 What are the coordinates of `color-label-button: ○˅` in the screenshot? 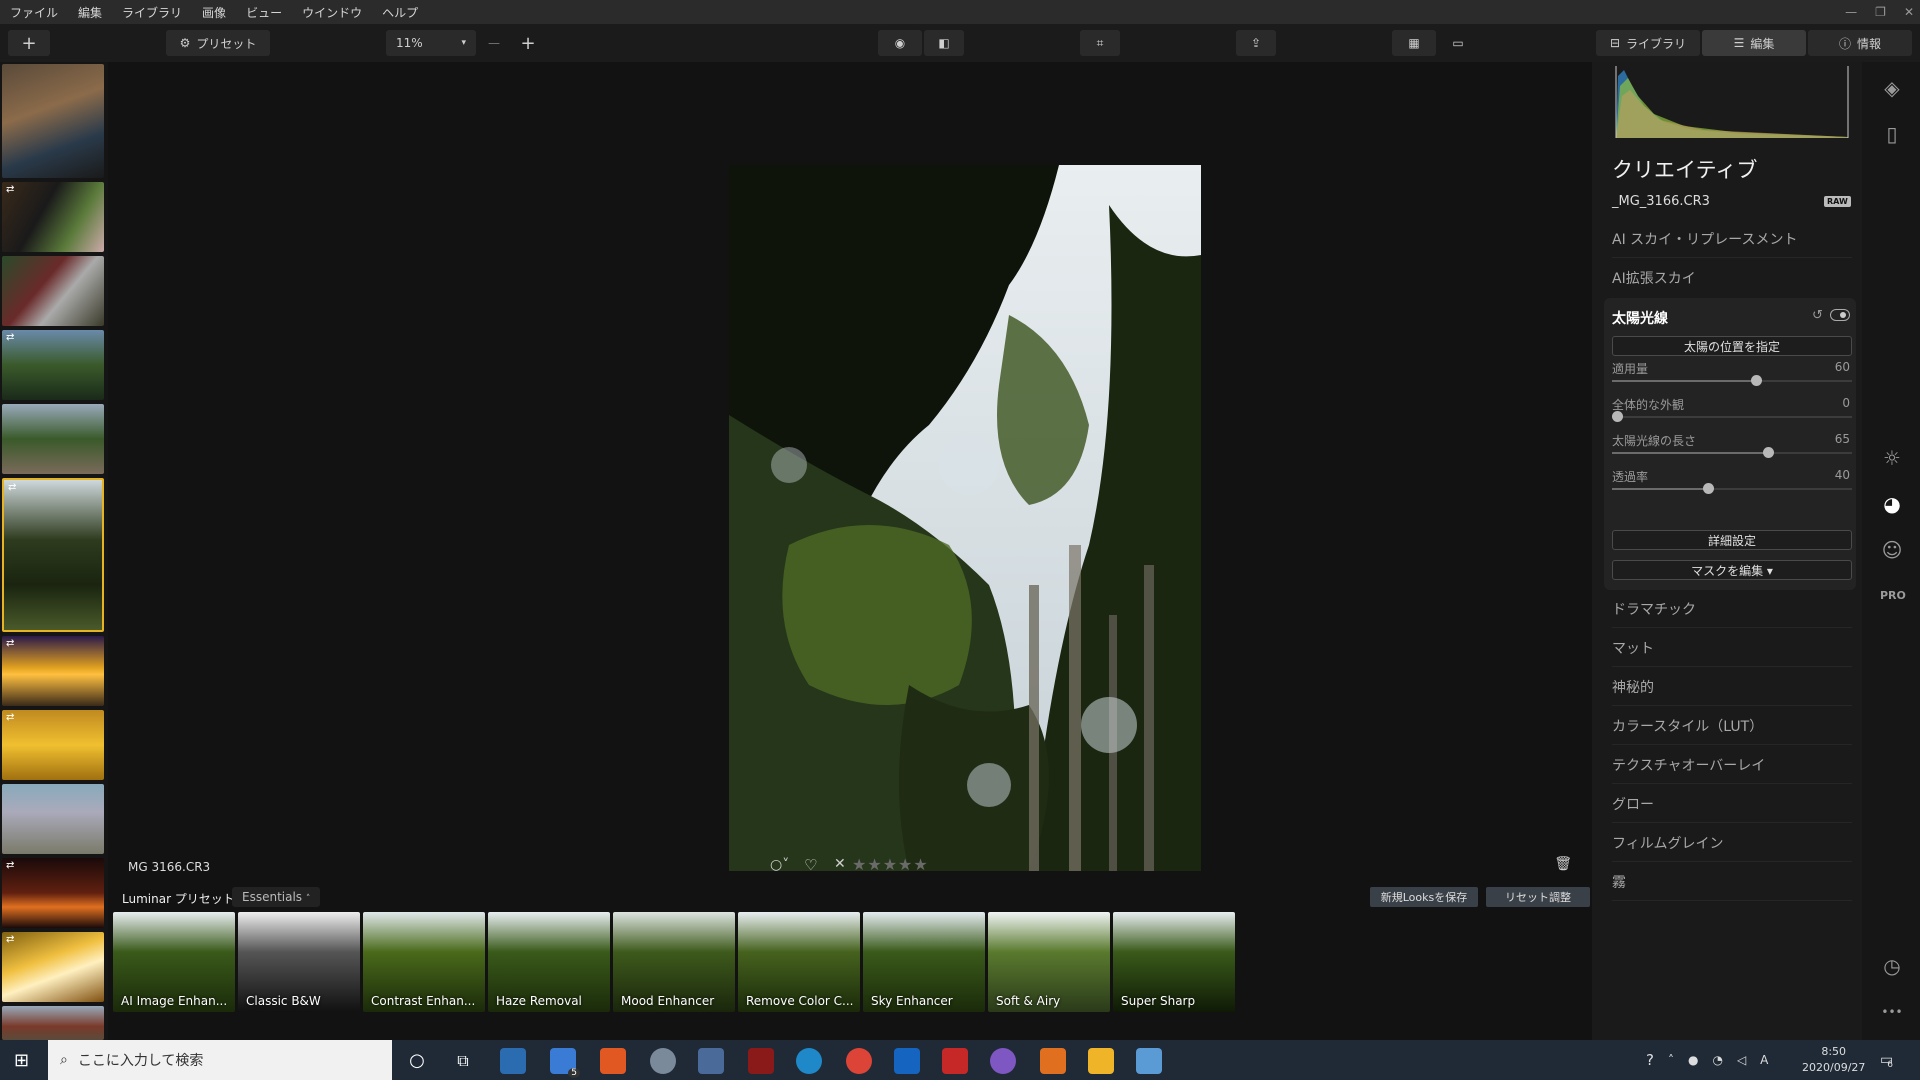 It's located at (779, 865).